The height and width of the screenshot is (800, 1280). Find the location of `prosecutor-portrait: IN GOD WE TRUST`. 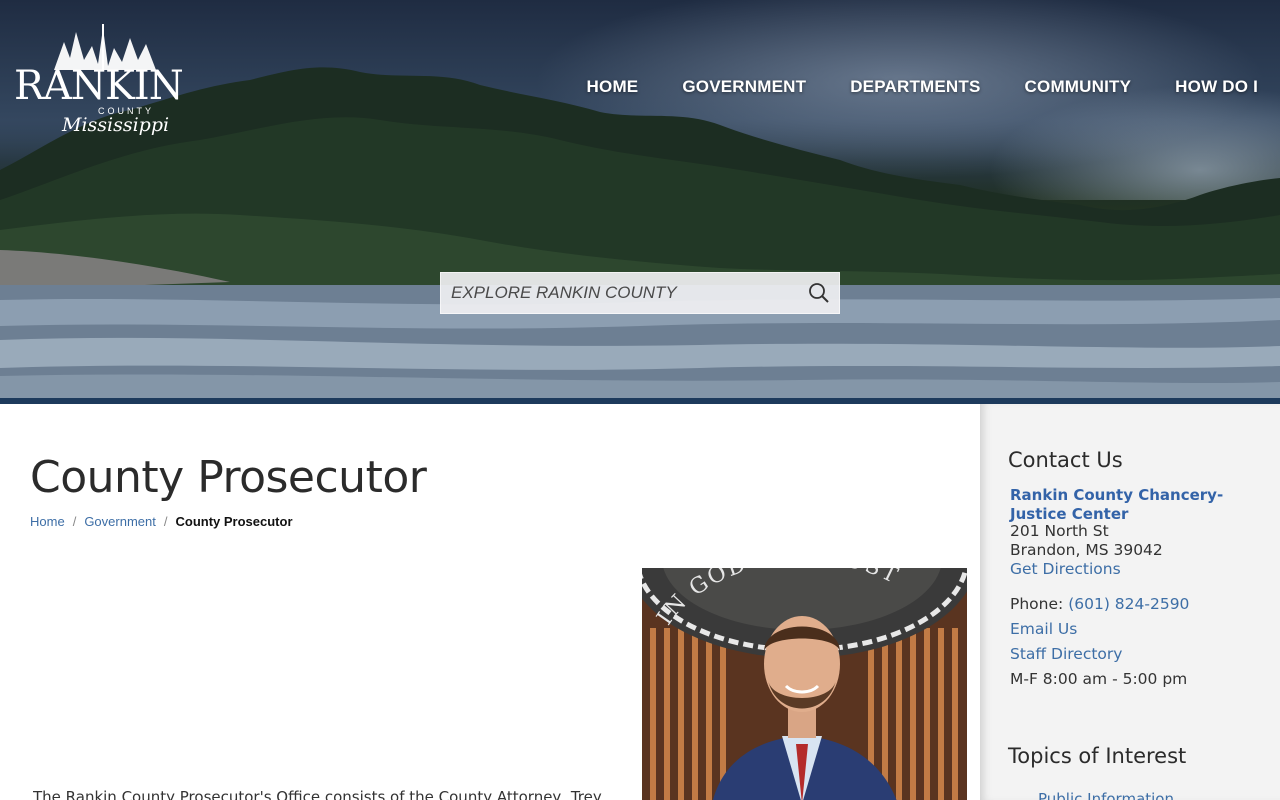

prosecutor-portrait: IN GOD WE TRUST is located at coordinates (804, 684).